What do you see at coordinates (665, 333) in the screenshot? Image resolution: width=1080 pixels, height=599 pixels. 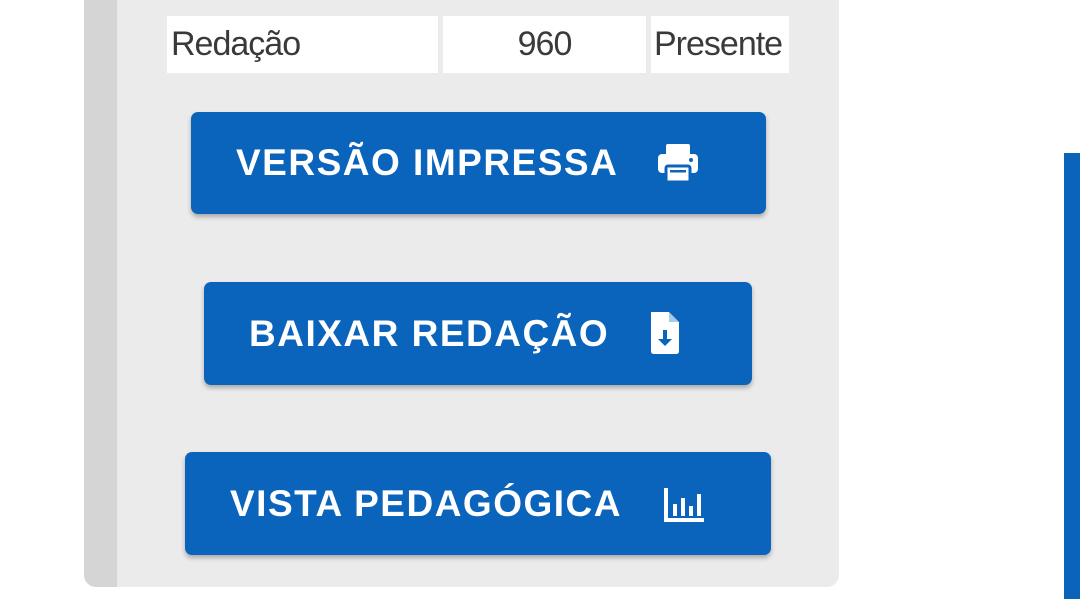 I see `file-download-icon` at bounding box center [665, 333].